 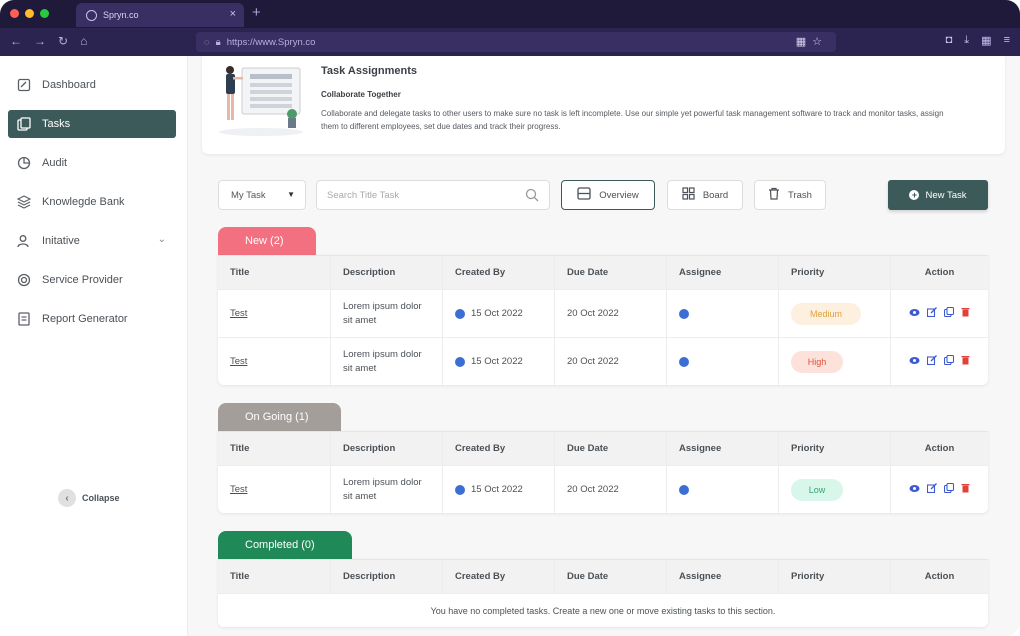 I want to click on sidebar-item-service-provider: Service Provider, so click(x=92, y=280).